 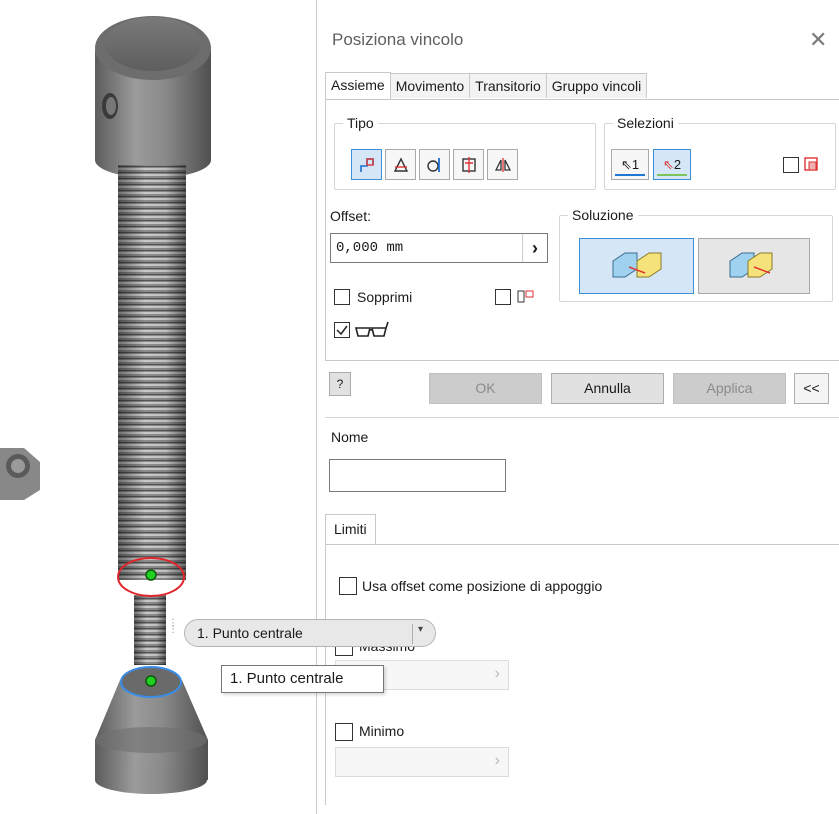 What do you see at coordinates (358, 85) in the screenshot?
I see `tab-assieme: Assieme` at bounding box center [358, 85].